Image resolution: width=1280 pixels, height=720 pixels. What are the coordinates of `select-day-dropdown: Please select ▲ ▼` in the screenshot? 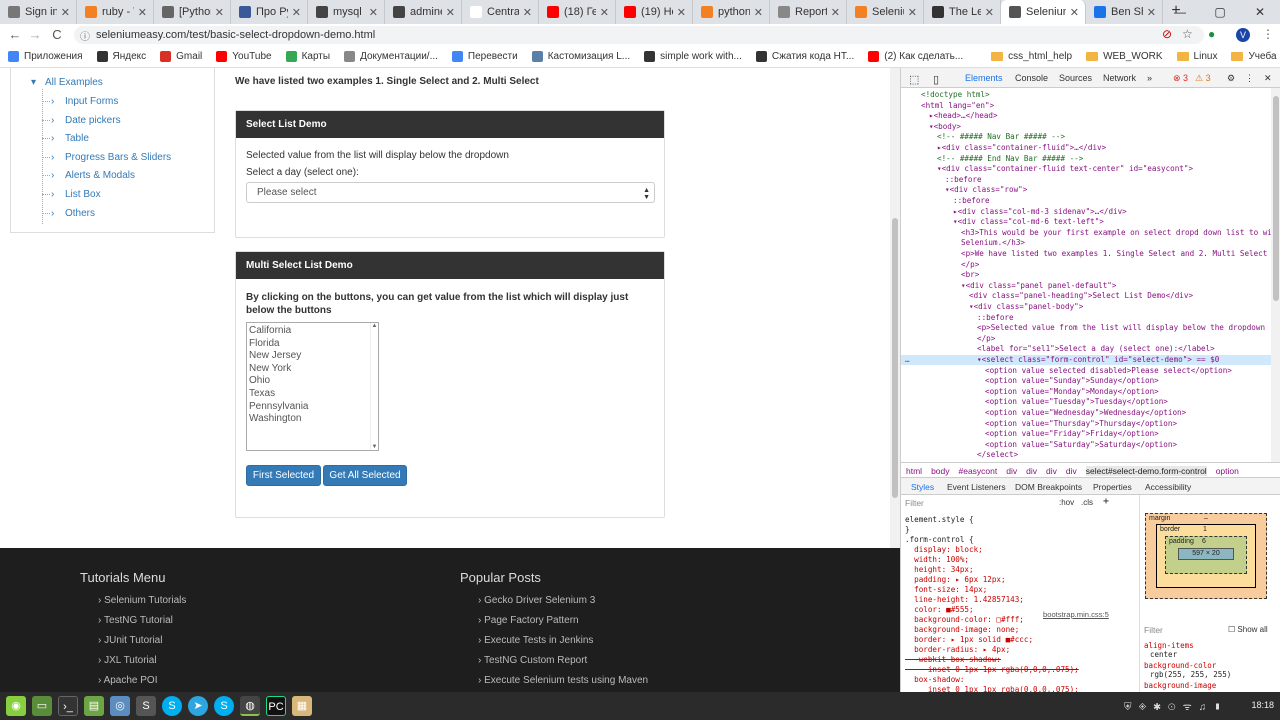 It's located at (450, 192).